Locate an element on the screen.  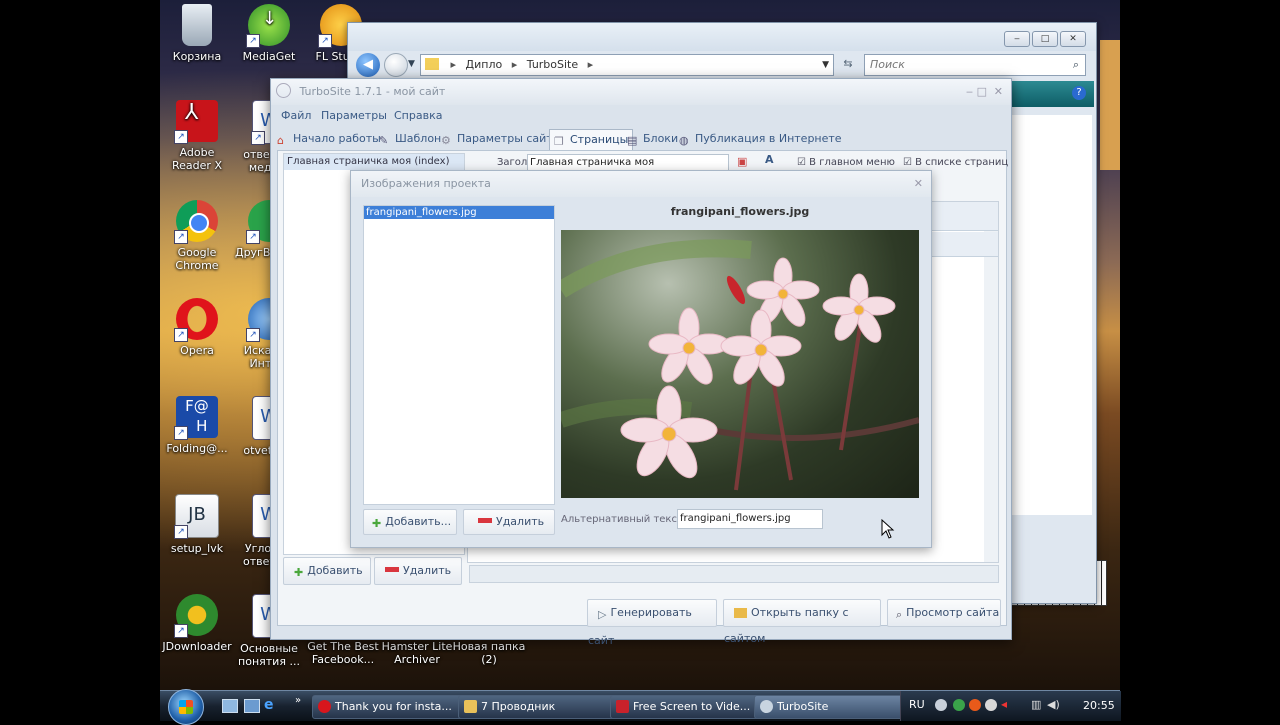
maximize-button: □ is located at coordinates (1045, 39).